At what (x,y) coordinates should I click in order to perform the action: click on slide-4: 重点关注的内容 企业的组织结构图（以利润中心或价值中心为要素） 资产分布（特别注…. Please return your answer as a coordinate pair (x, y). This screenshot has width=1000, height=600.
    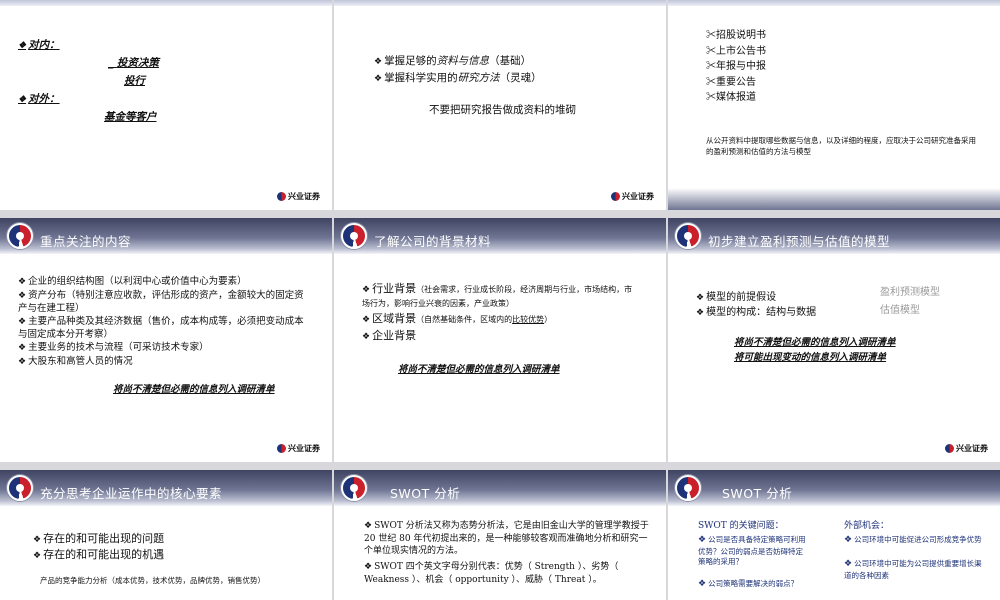
    Looking at the image, I should click on (166, 340).